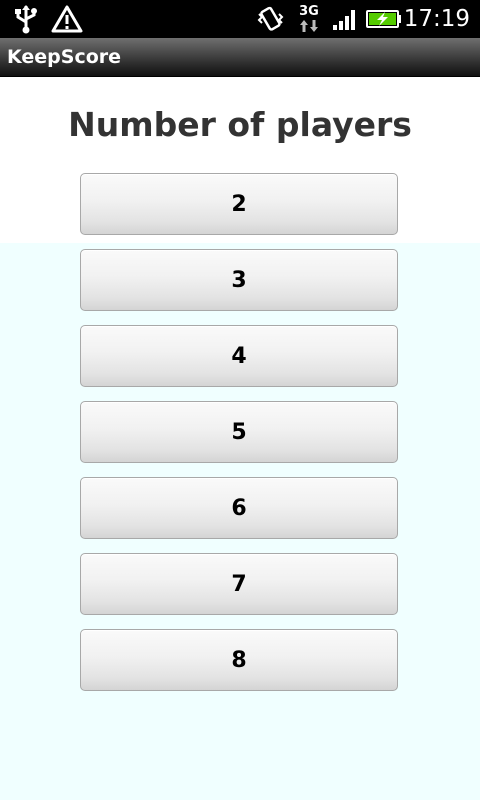 Image resolution: width=480 pixels, height=800 pixels. I want to click on button-label: 7, so click(239, 584).